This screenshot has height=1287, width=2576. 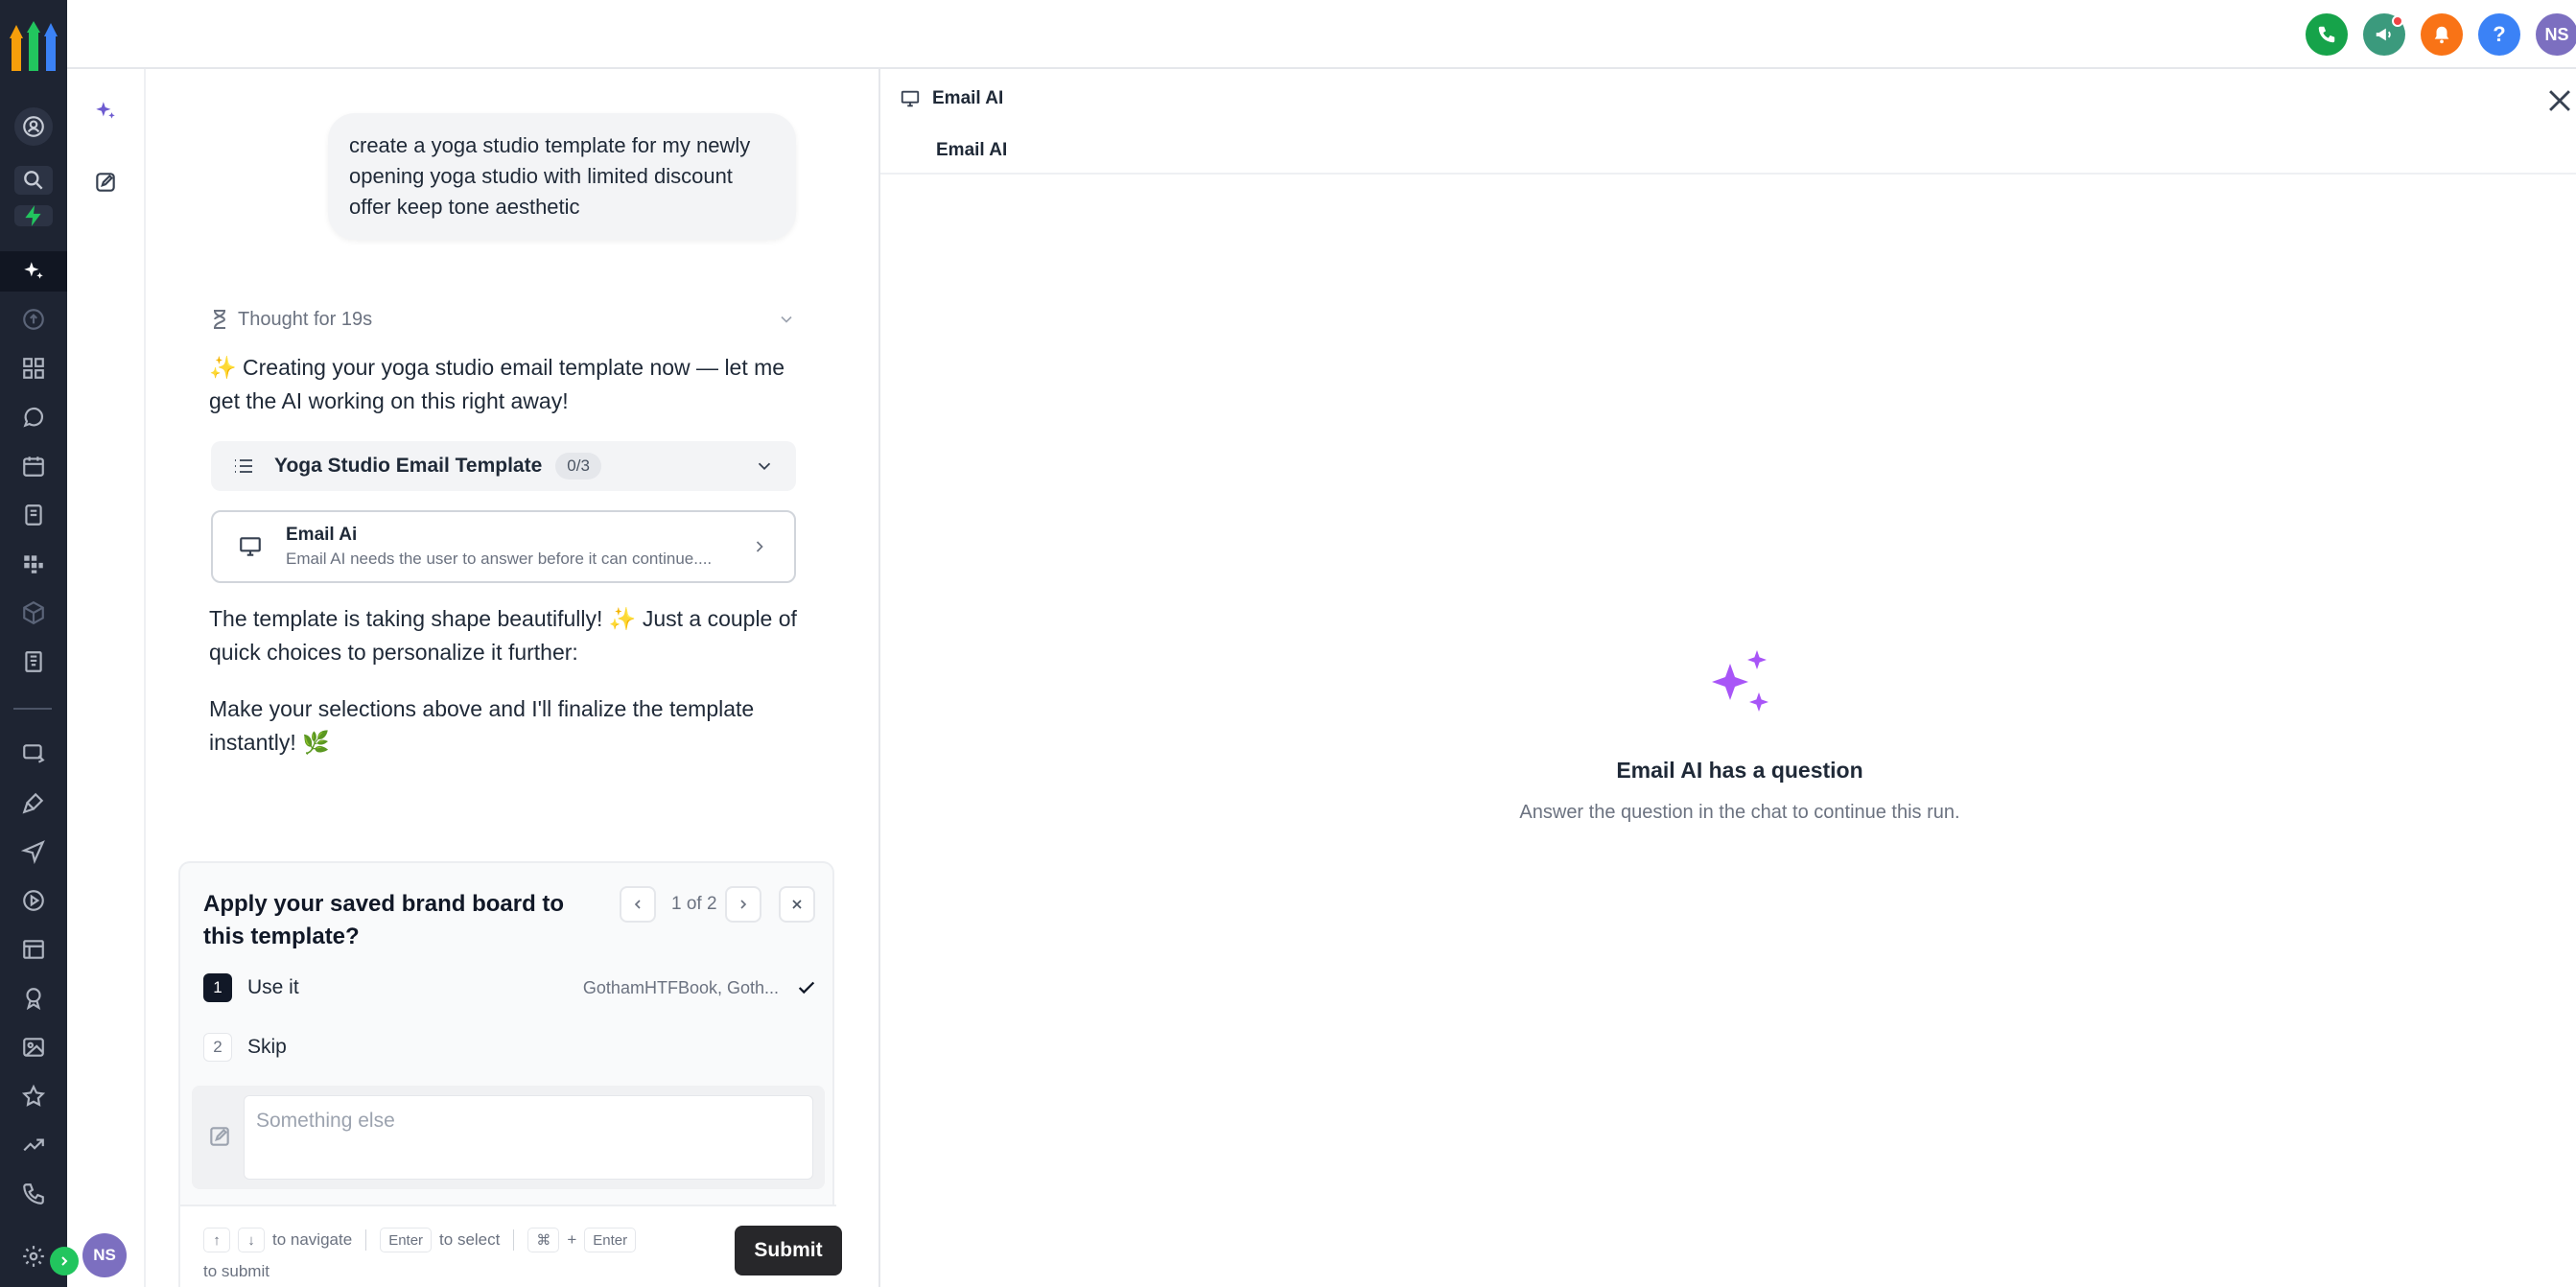 What do you see at coordinates (217, 1047) in the screenshot?
I see `option-number: 2` at bounding box center [217, 1047].